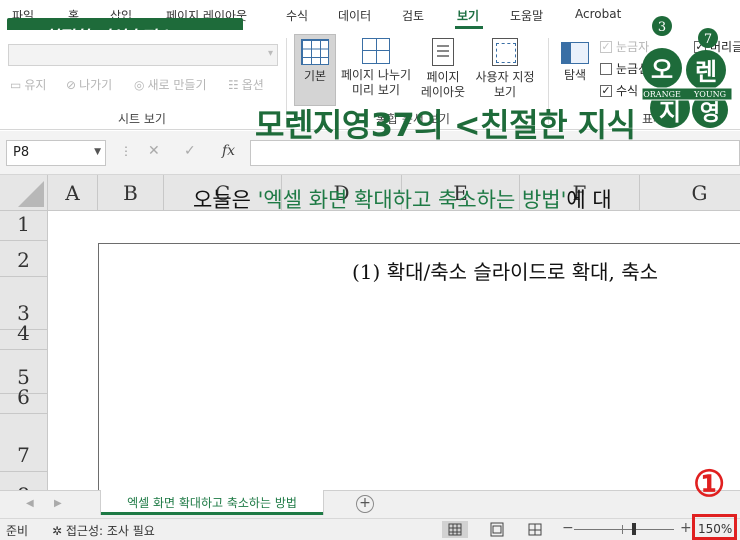 This screenshot has width=740, height=540. What do you see at coordinates (687, 72) in the screenshot?
I see `orange-young-logo: 3 7 오 렌 지 영 ORANGE YOUNG` at bounding box center [687, 72].